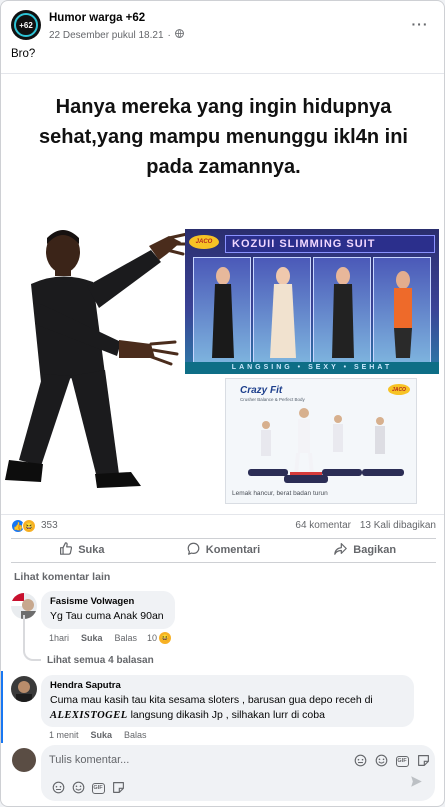 The height and width of the screenshot is (807, 445). What do you see at coordinates (89, 715) in the screenshot?
I see `comment-brand-word: ALEXISTOGEL` at bounding box center [89, 715].